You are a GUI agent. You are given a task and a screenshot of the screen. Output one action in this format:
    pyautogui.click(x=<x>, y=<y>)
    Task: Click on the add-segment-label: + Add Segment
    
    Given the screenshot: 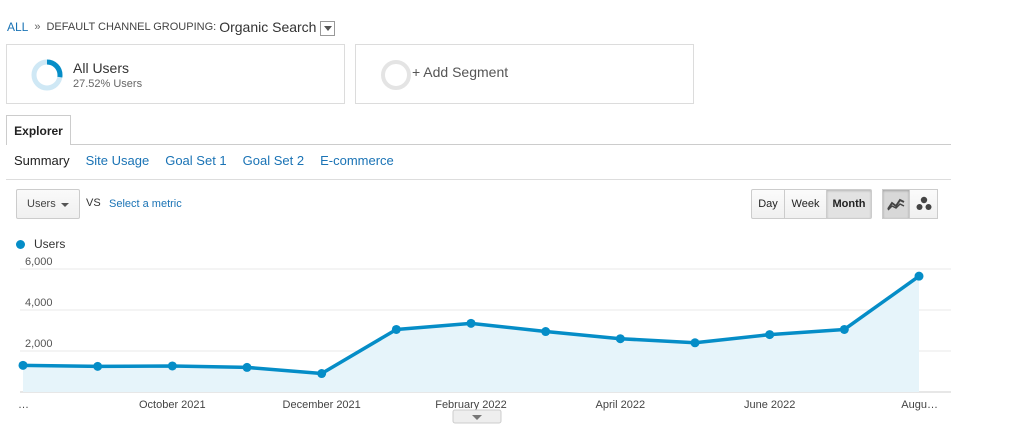 What is the action you would take?
    pyautogui.click(x=460, y=72)
    